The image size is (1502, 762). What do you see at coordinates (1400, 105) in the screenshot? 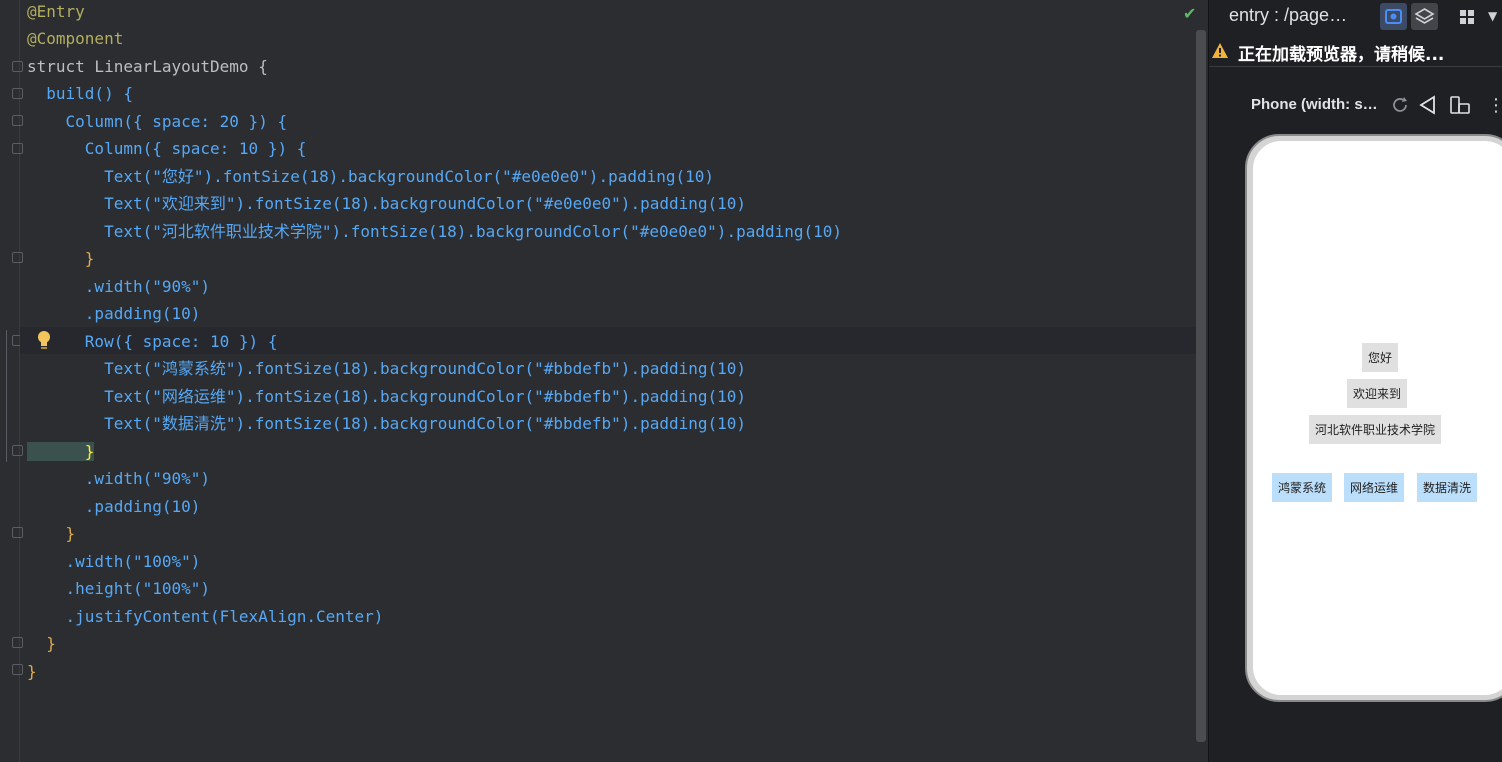
I see `rotate-icon` at bounding box center [1400, 105].